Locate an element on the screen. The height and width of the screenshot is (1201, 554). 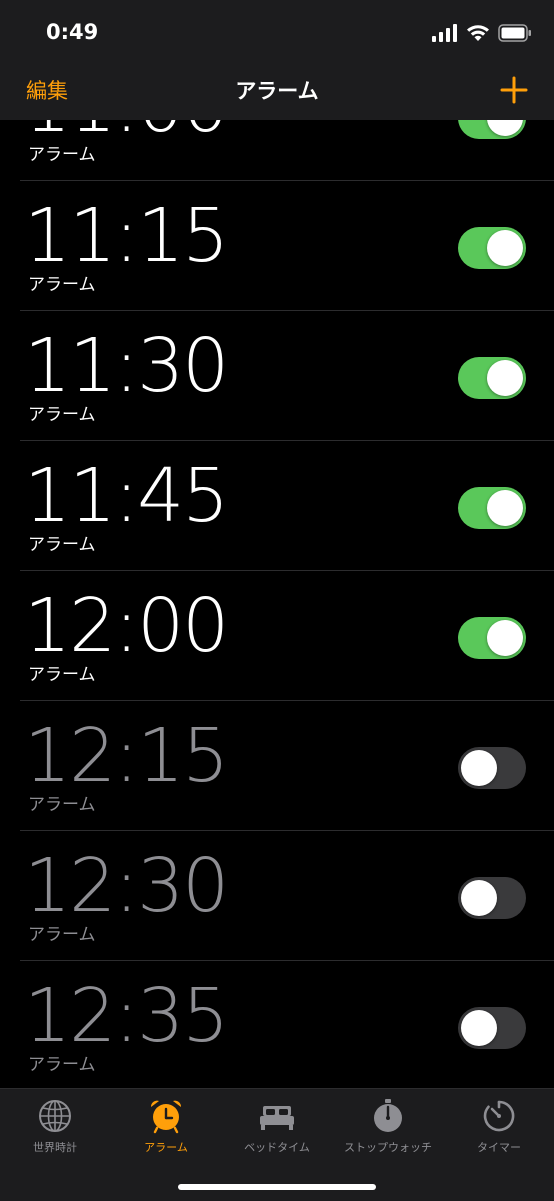
status-bar: 0:49 is located at coordinates (277, 31).